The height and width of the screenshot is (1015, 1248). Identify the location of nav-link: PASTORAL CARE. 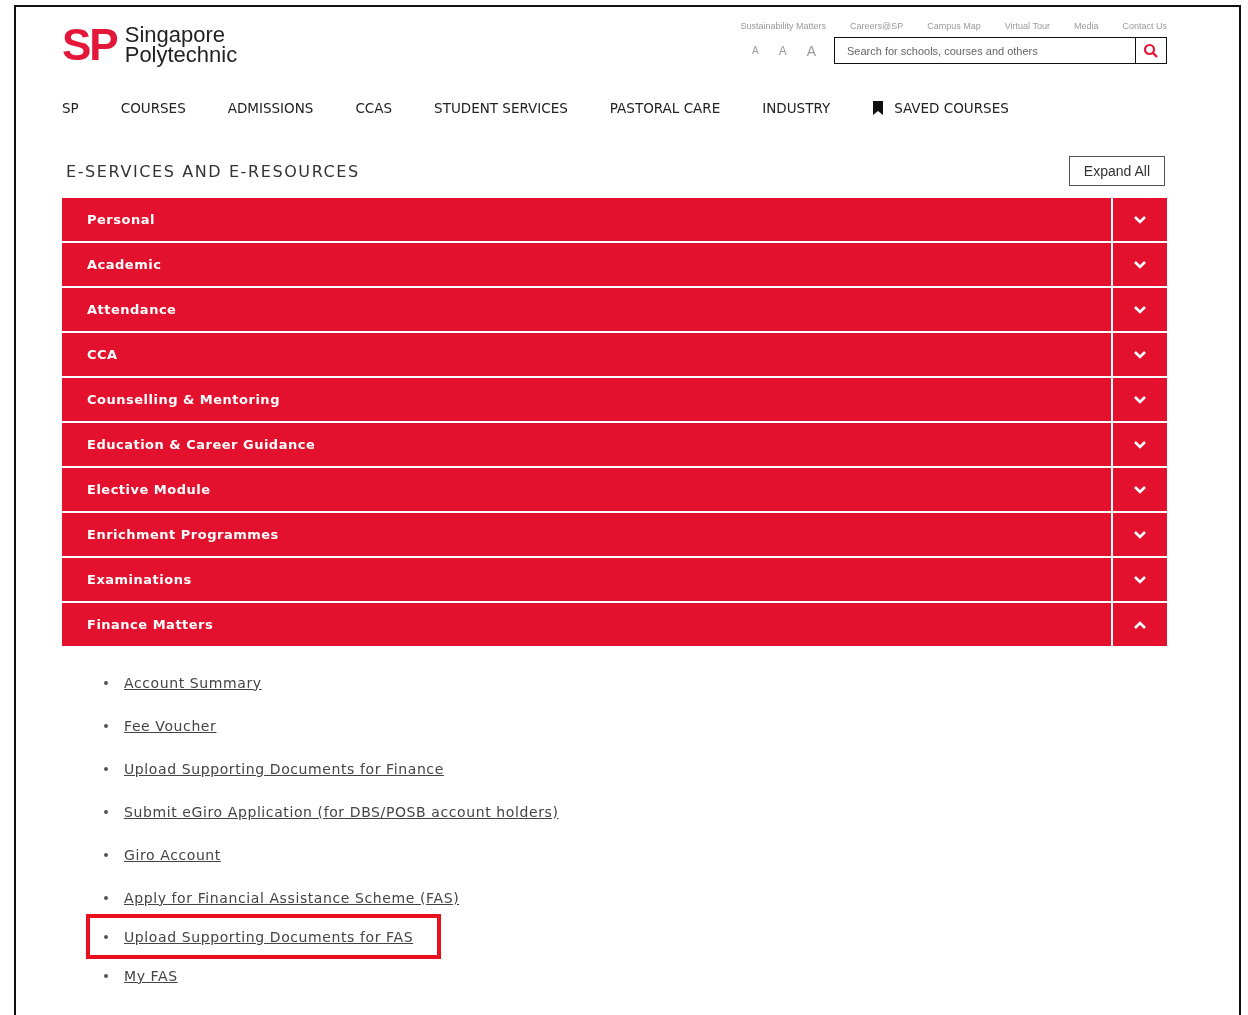
(665, 108).